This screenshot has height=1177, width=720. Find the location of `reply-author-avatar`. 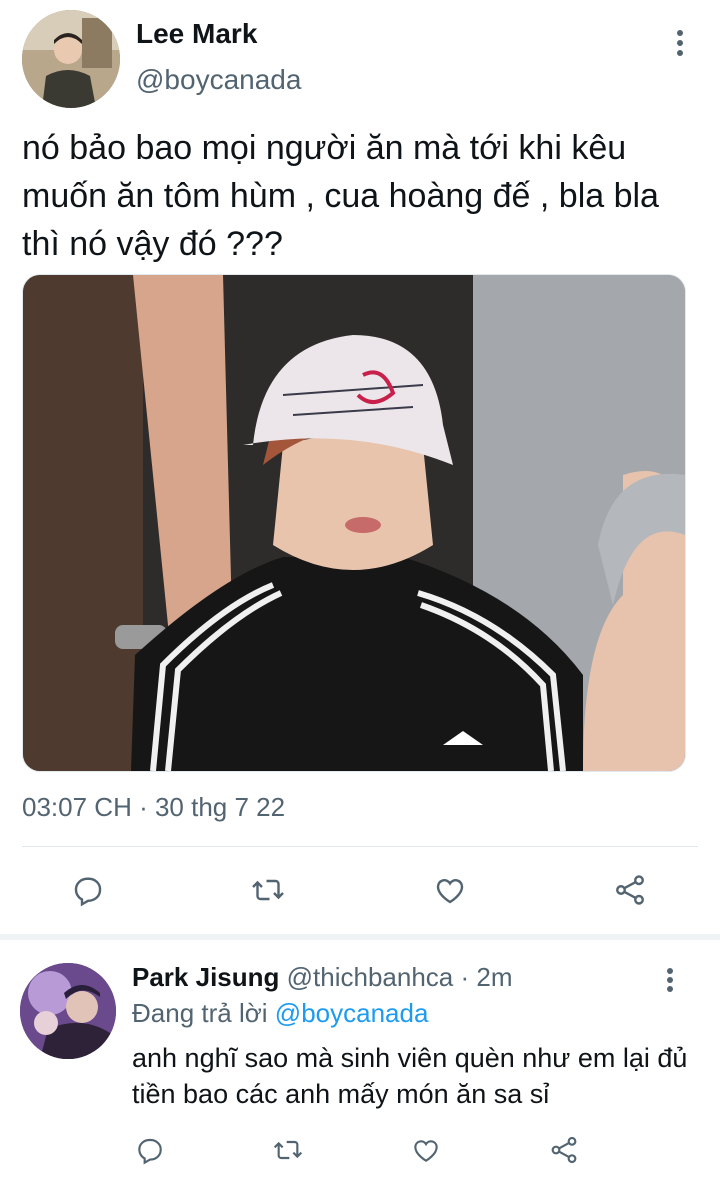

reply-author-avatar is located at coordinates (68, 1011).